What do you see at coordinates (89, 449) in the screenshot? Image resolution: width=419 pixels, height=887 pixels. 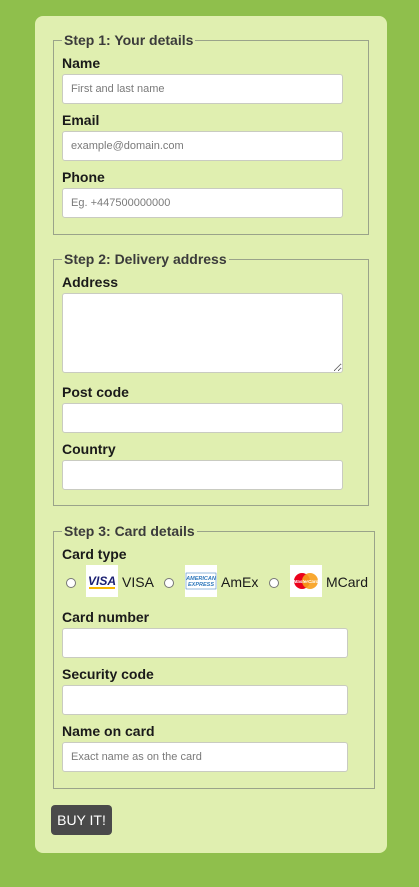 I see `country-label: Country` at bounding box center [89, 449].